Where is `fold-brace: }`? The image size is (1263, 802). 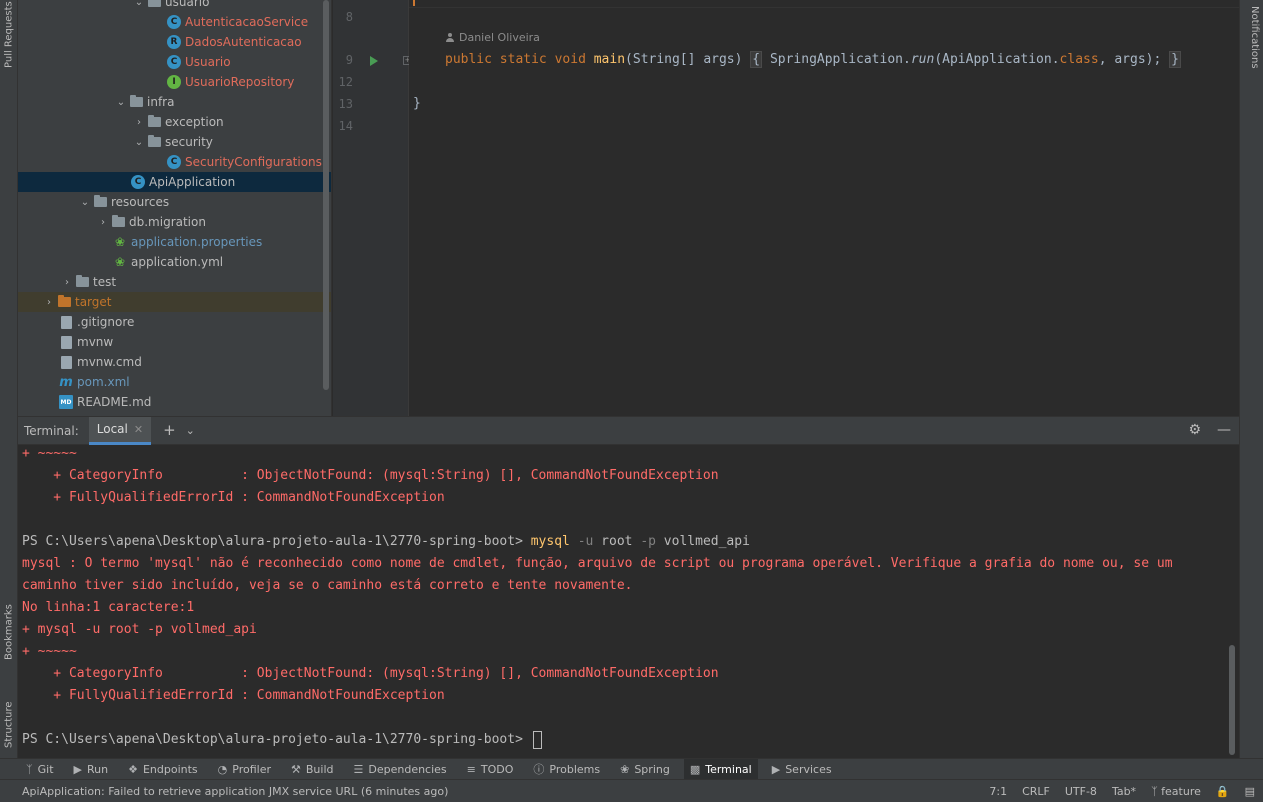
fold-brace: } is located at coordinates (1175, 59).